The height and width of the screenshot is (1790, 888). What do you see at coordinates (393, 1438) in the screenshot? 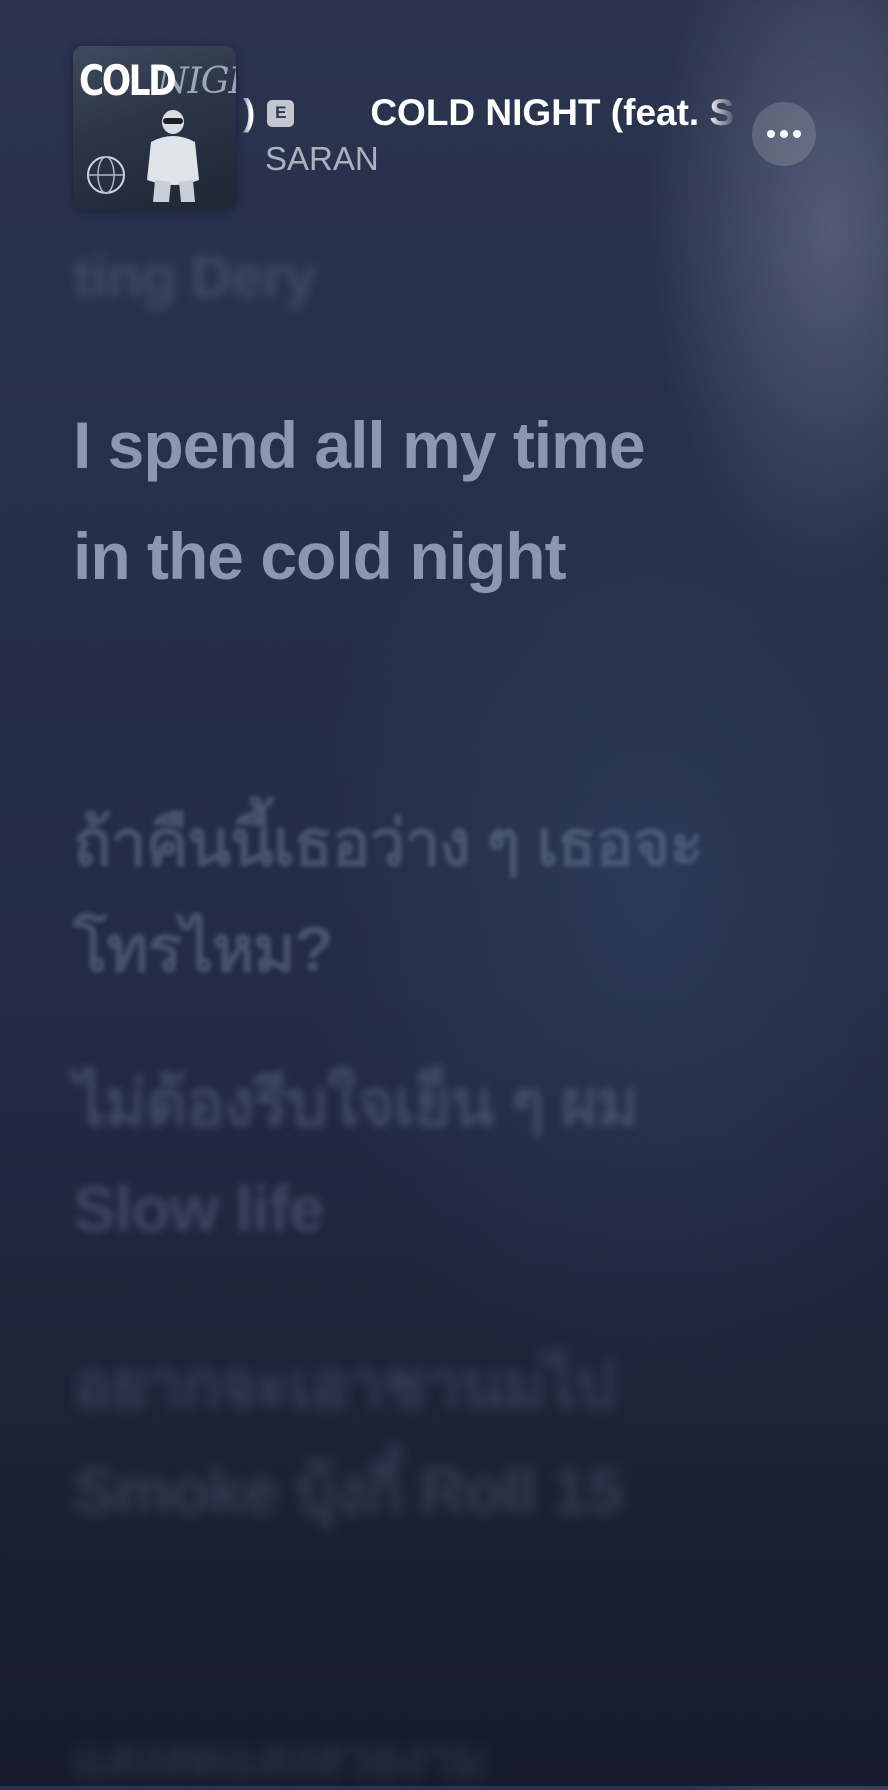
I see `lyric-line-next: อยากจะเอาชานมไป Smoke บุ้งกี๋ Roll 15` at bounding box center [393, 1438].